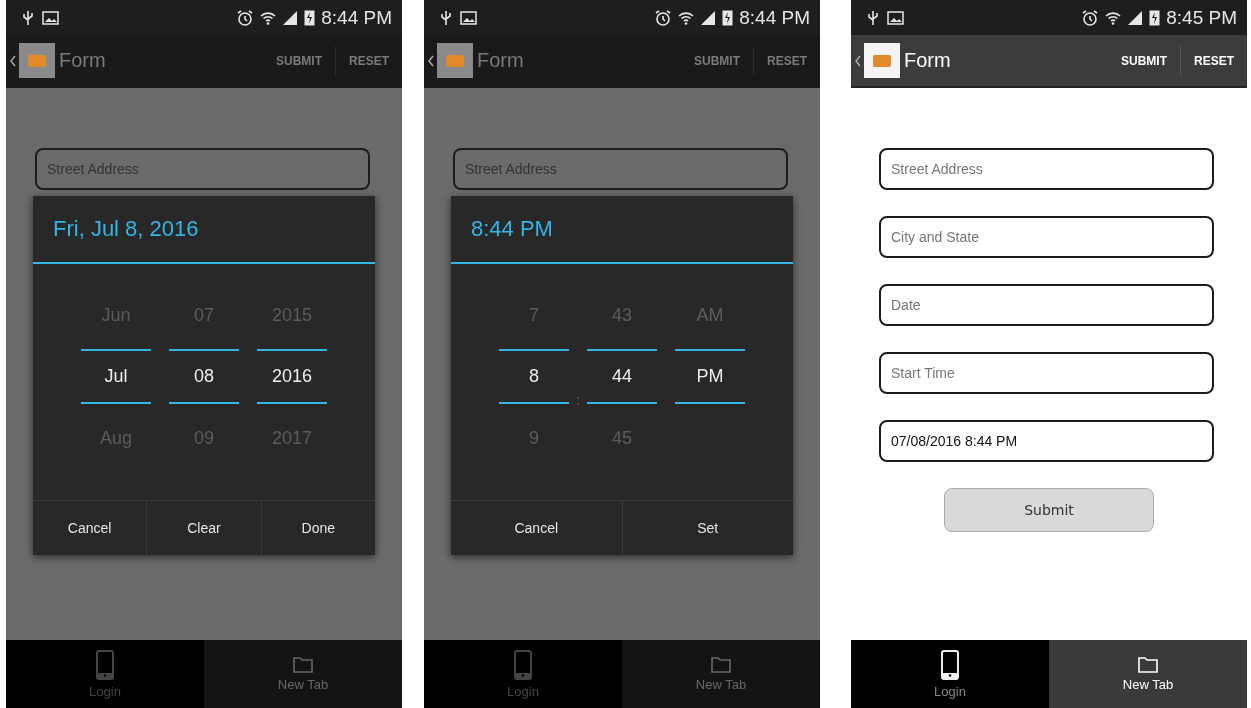 Image resolution: width=1251 pixels, height=708 pixels. I want to click on picker-header: 8:44 PM, so click(622, 230).